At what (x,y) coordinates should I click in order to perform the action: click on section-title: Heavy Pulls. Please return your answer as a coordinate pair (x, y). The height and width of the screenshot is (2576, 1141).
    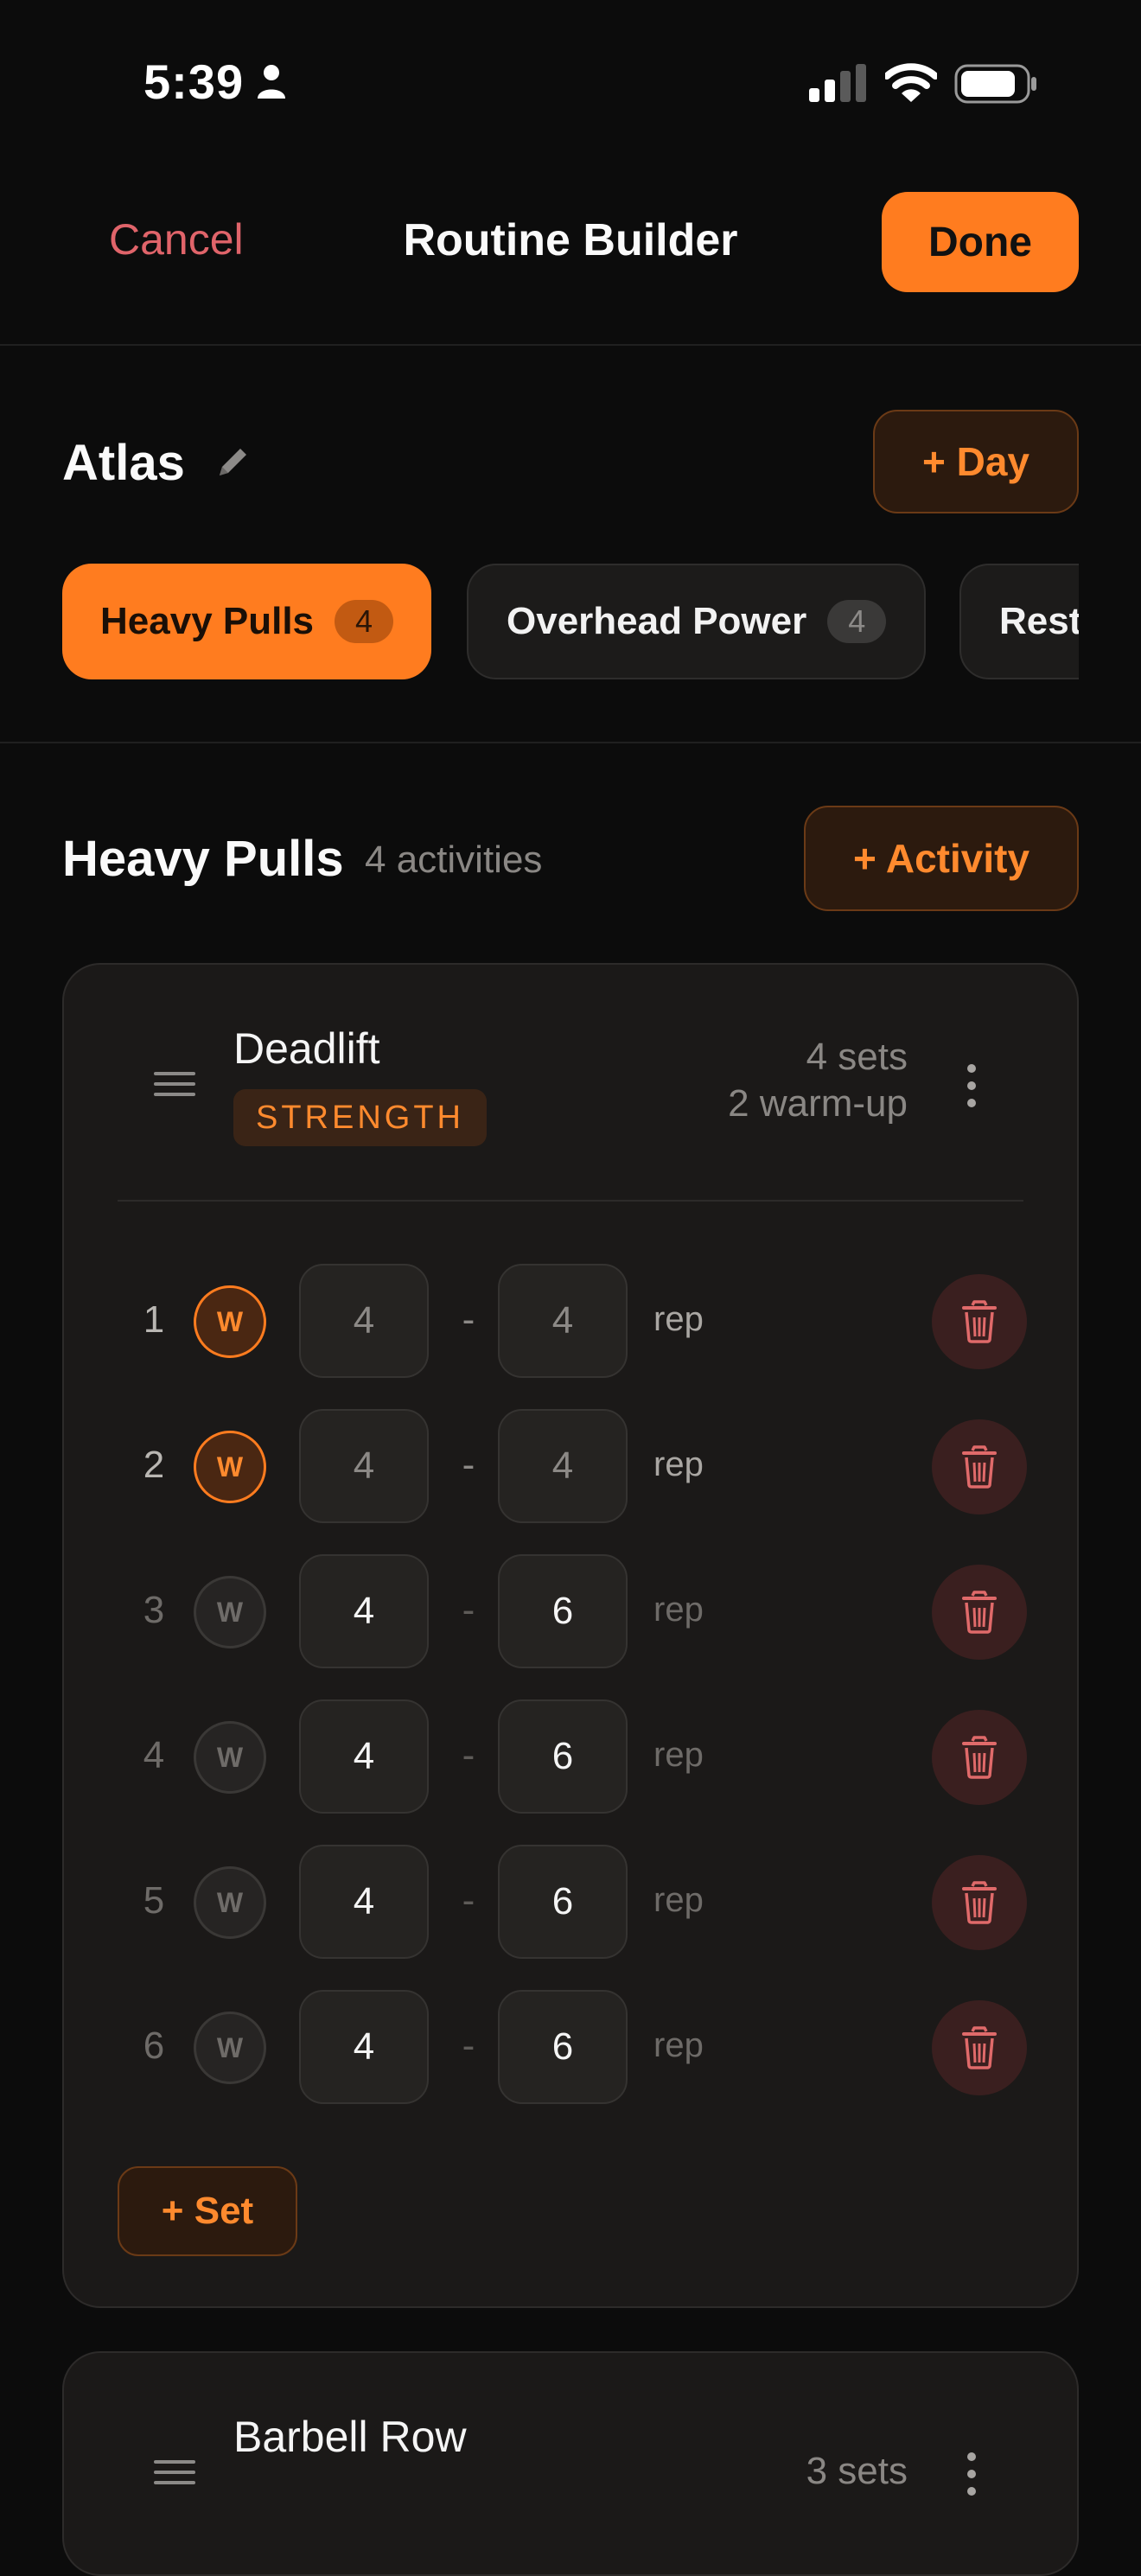
    Looking at the image, I should click on (203, 859).